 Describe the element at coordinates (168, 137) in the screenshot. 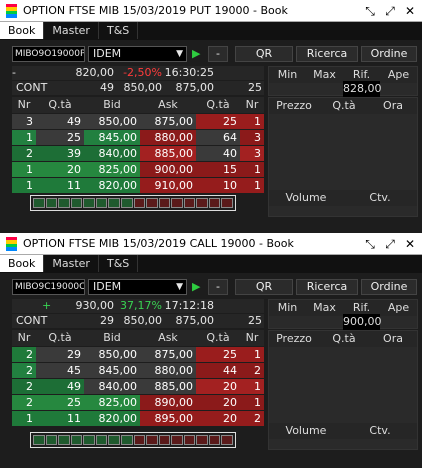

I see `book-cell-ask: 880,00` at that location.